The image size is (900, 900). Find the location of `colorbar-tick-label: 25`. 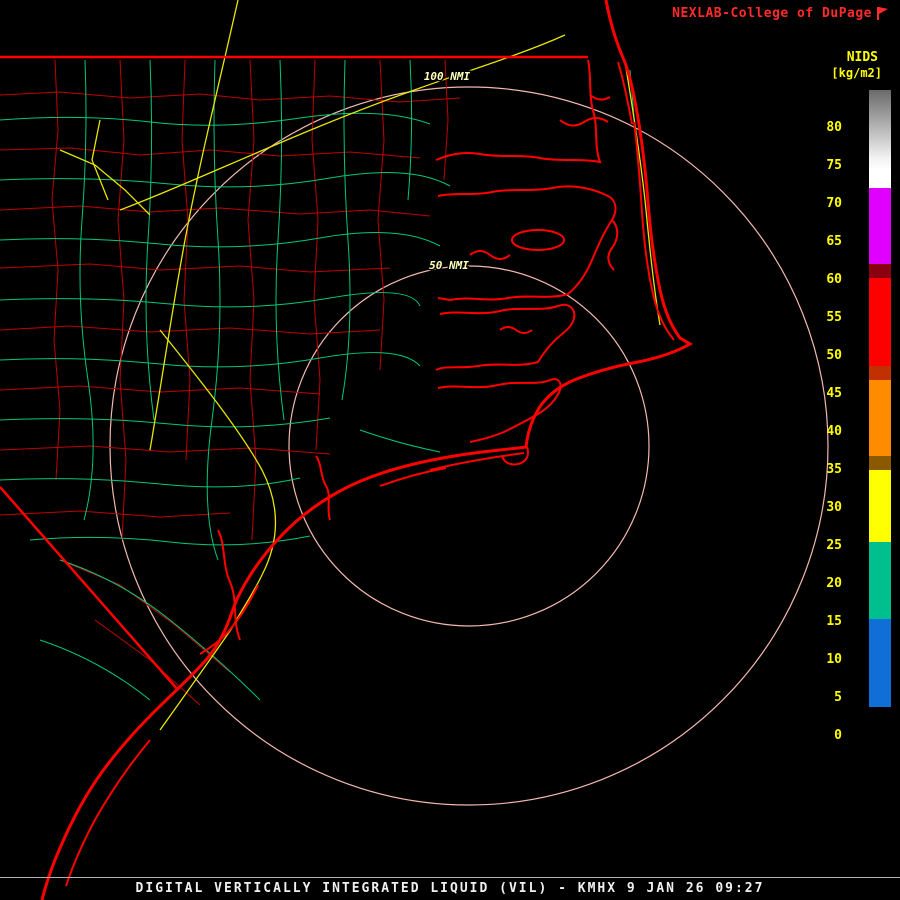

colorbar-tick-label: 25 is located at coordinates (834, 545).